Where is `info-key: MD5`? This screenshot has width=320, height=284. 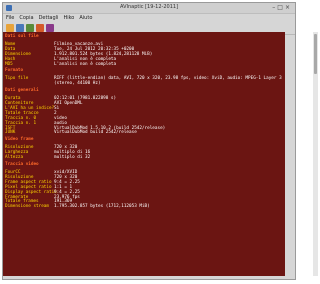
info-key: MD5 is located at coordinates (9, 64).